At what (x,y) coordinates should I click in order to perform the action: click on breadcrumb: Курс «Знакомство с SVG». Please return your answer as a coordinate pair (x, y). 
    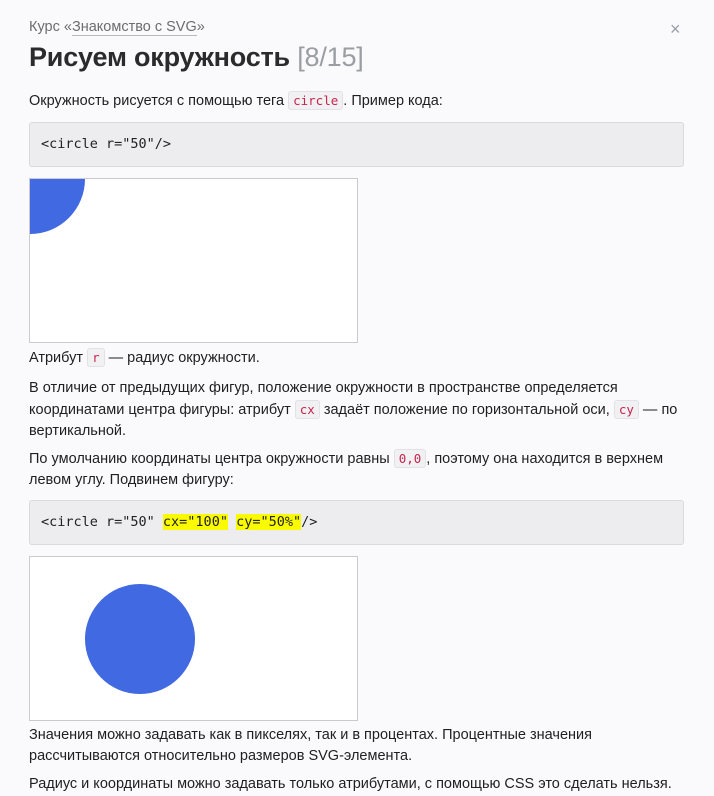
    Looking at the image, I should click on (117, 27).